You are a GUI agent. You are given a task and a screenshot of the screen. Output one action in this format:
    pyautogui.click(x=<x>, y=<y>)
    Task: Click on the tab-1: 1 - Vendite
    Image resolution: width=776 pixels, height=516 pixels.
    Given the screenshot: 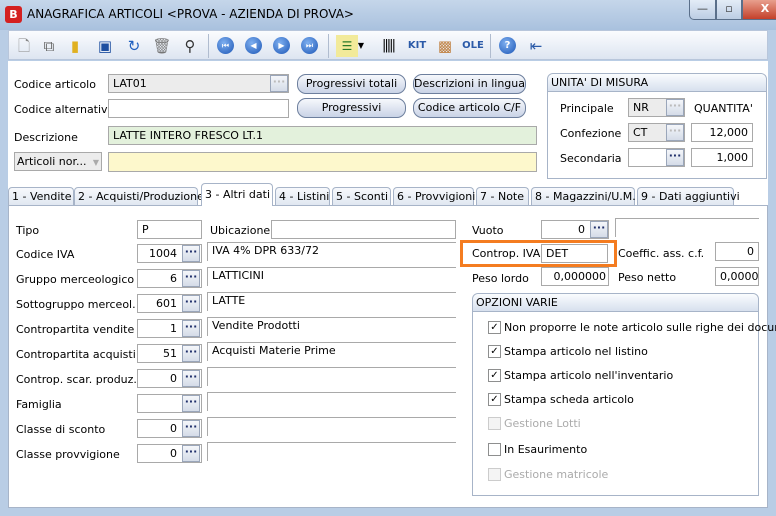 What is the action you would take?
    pyautogui.click(x=41, y=196)
    